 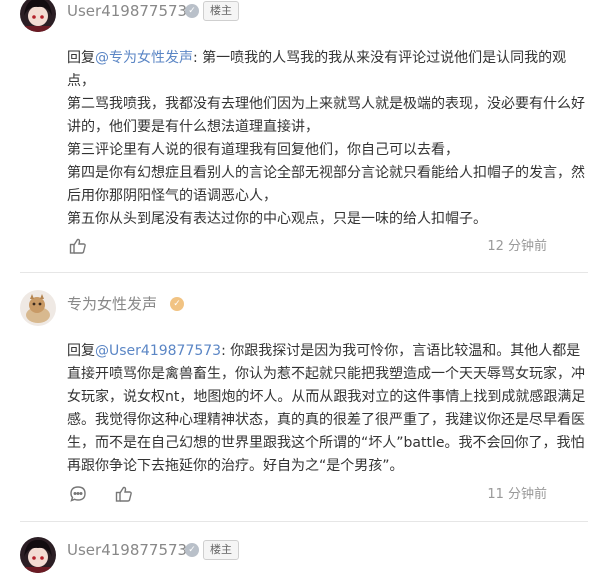 I want to click on mention-link: @专为女性发声, so click(x=144, y=58).